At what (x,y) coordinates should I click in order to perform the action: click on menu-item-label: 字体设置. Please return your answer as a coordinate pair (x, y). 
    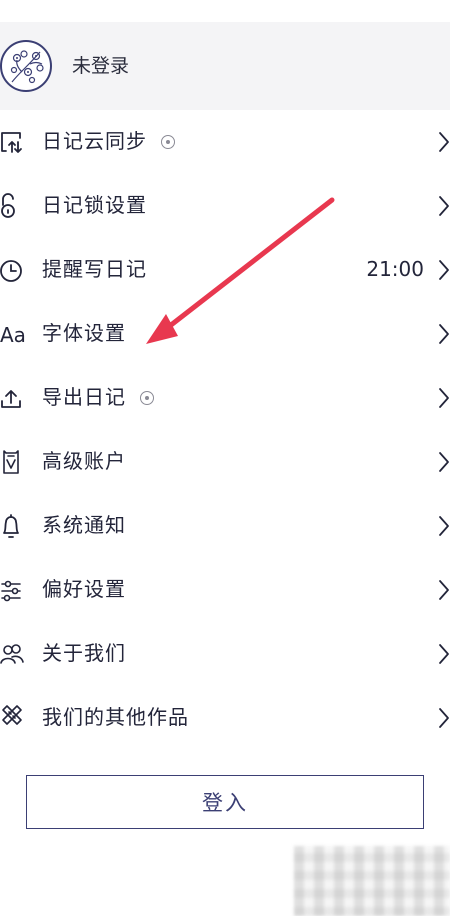
    Looking at the image, I should click on (84, 333).